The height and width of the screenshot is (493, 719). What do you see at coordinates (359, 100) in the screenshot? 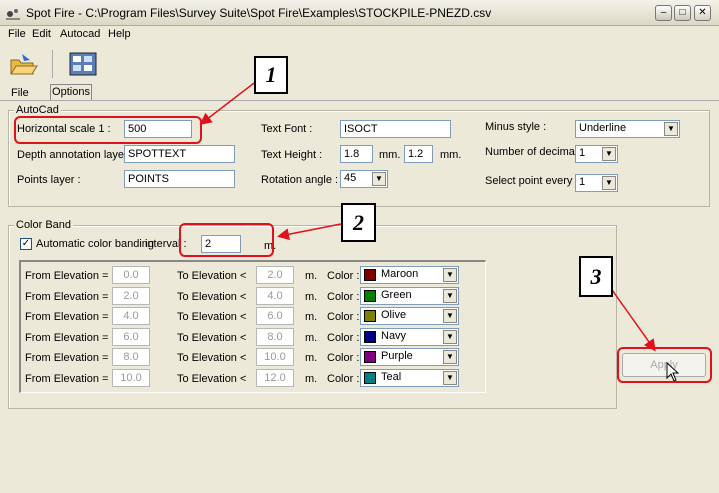
I see `tab-divider` at bounding box center [359, 100].